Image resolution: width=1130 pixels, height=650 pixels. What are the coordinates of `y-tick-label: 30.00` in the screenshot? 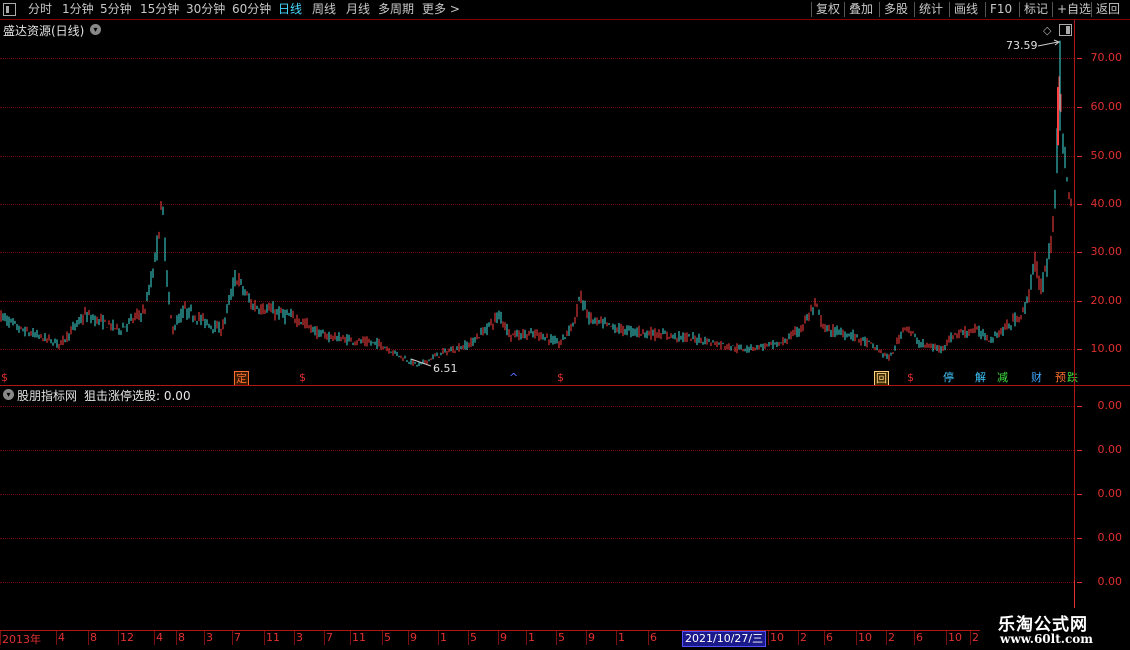 It's located at (1106, 251).